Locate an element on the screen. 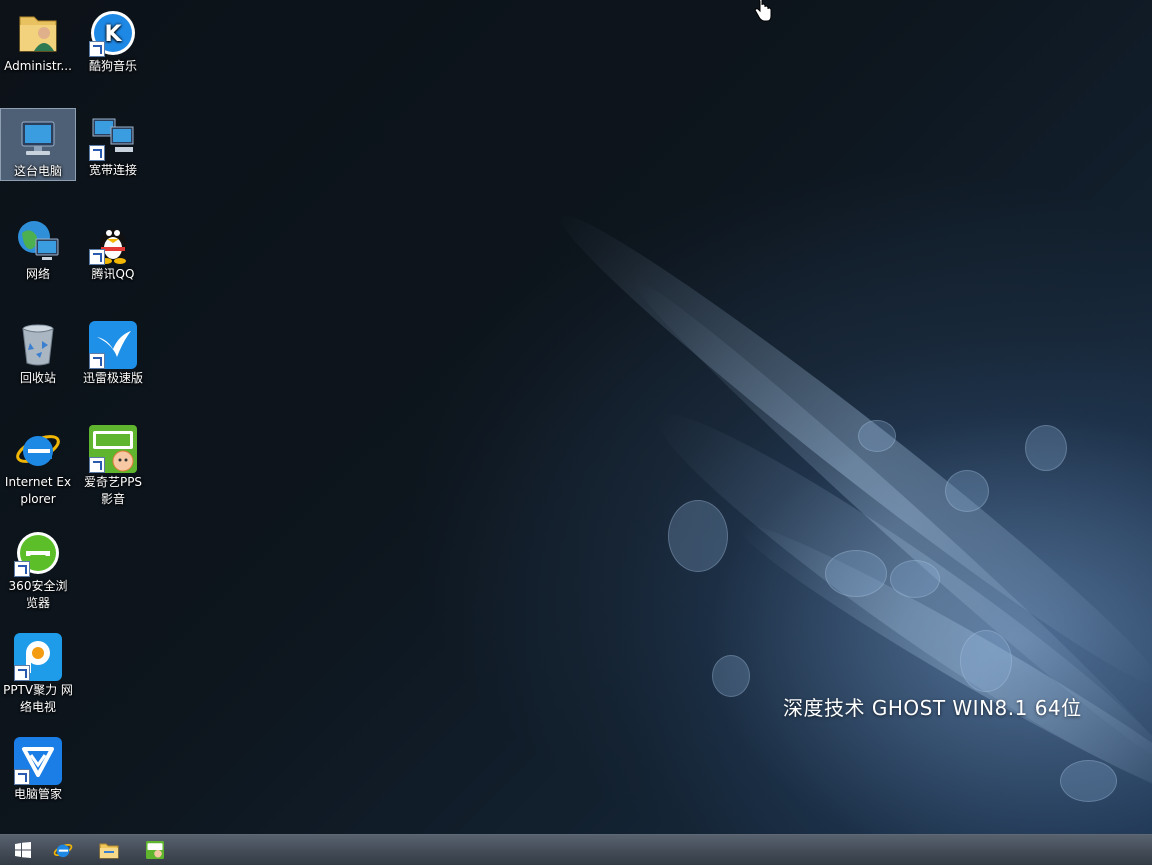 This screenshot has height=865, width=1152. desktop-icon-recycle-bin: 回收站 is located at coordinates (38, 351).